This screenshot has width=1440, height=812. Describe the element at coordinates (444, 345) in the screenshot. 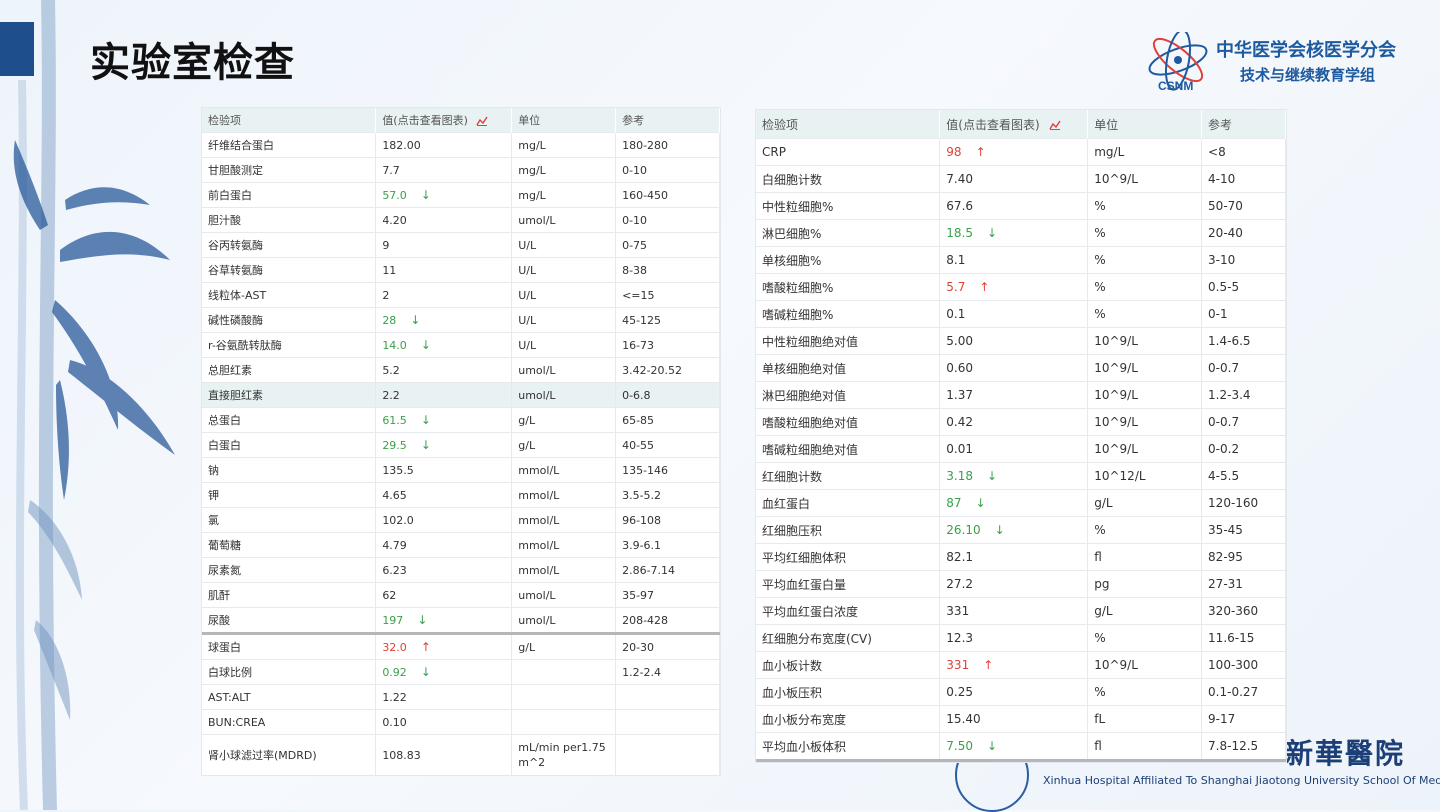

I see `cell-value: 14.0 ↓` at that location.